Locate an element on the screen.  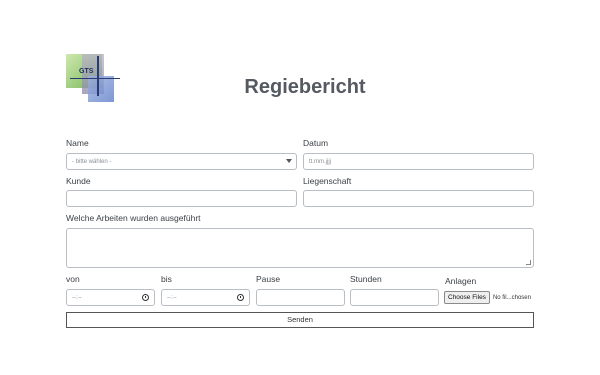
stunden-input is located at coordinates (394, 297).